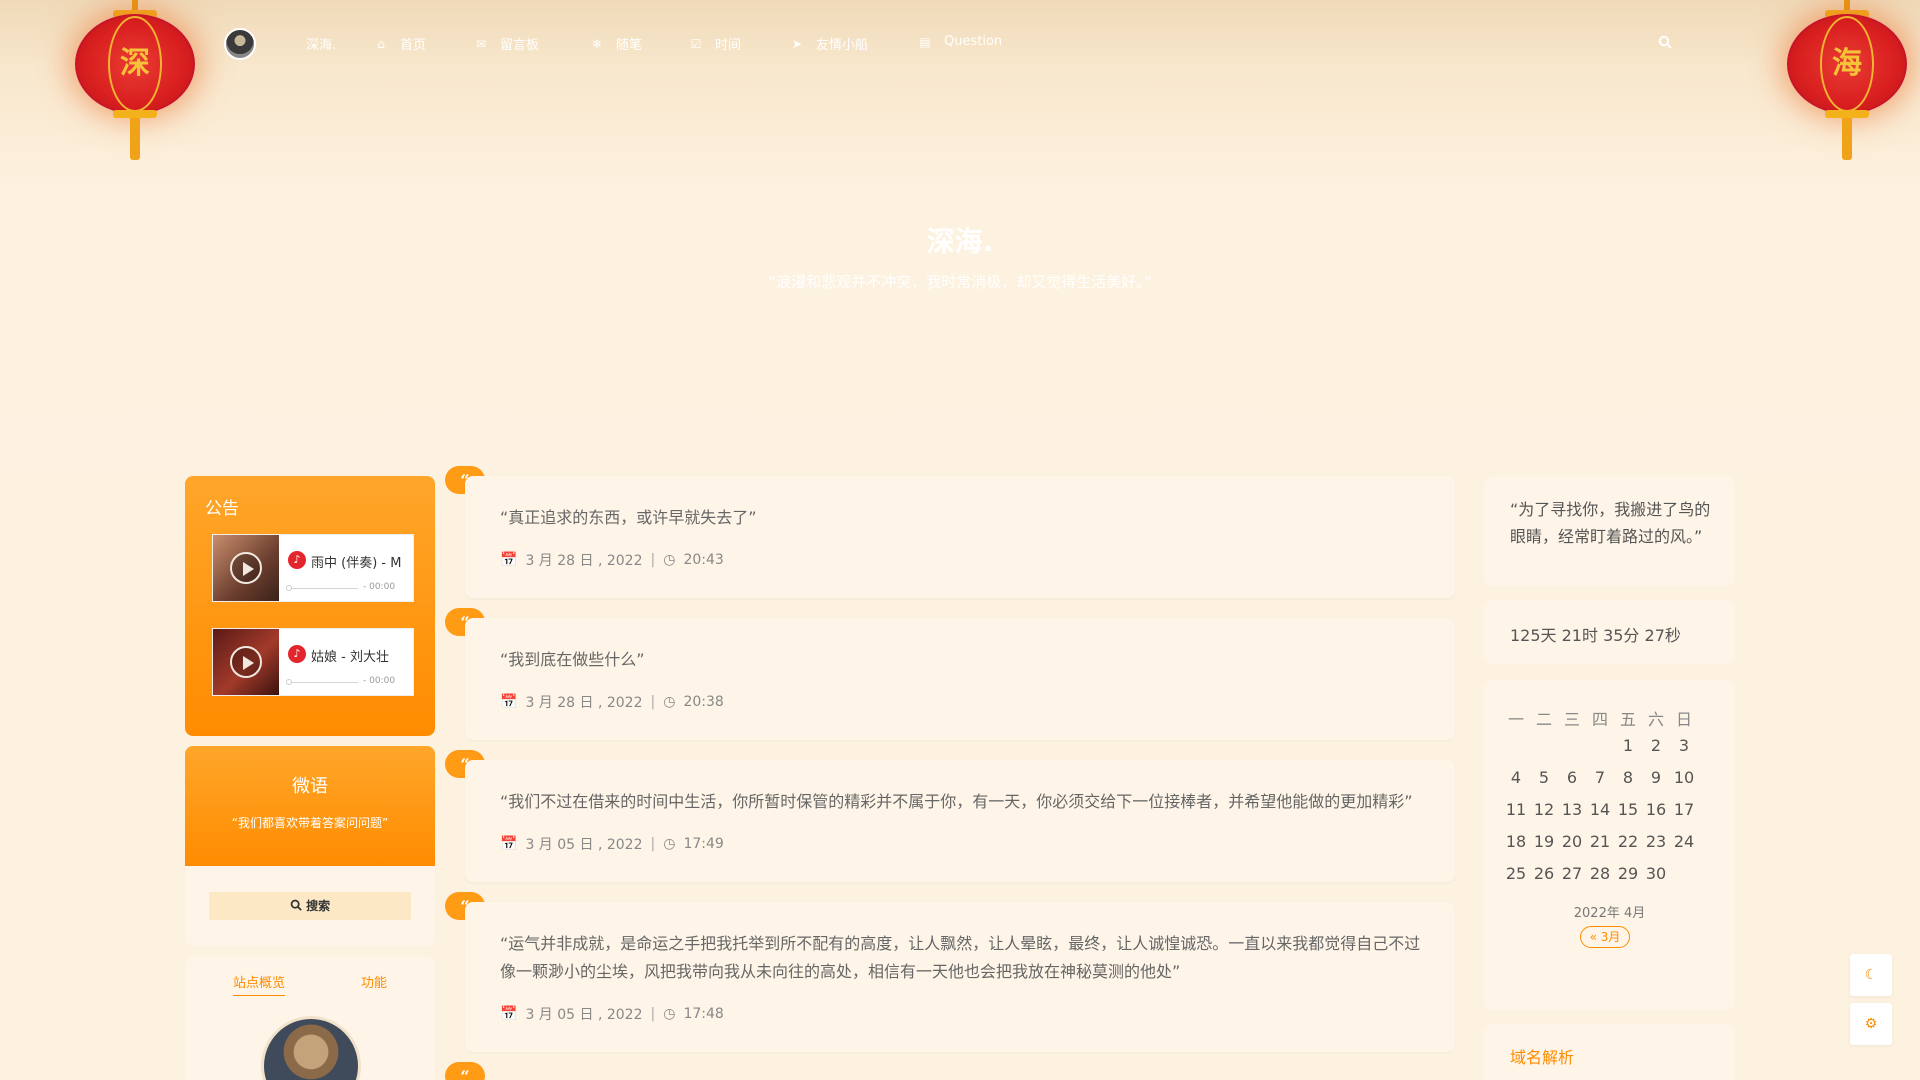  I want to click on nav-item-question: ▤ Question, so click(960, 41).